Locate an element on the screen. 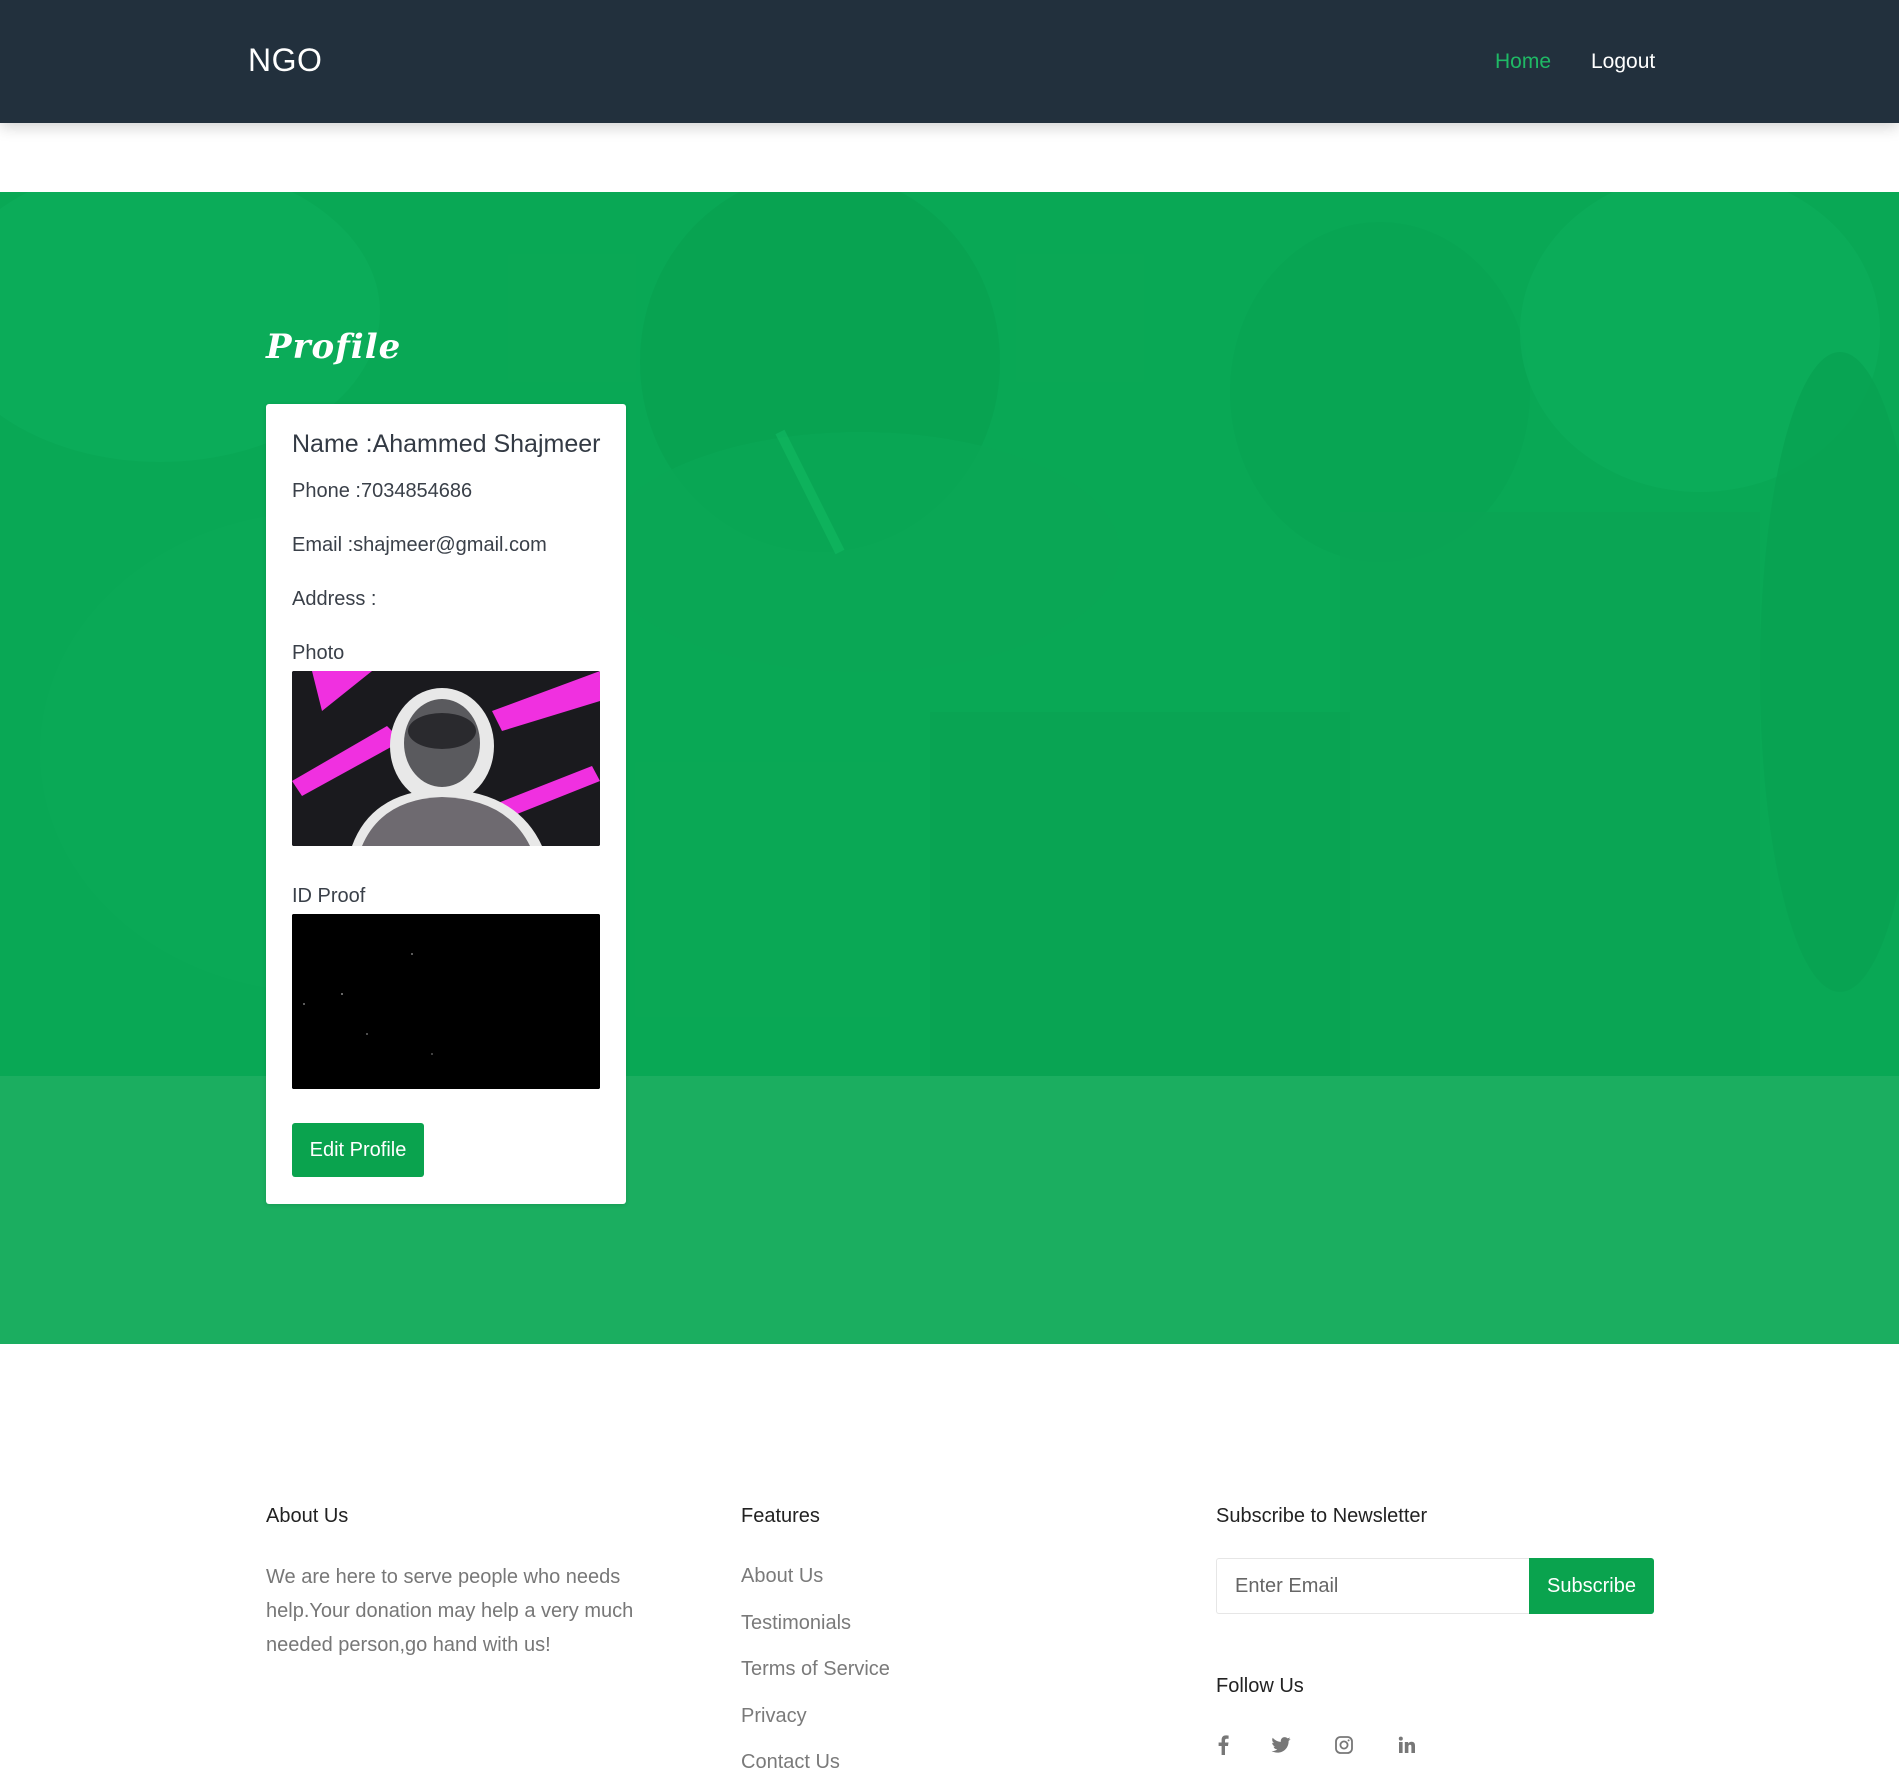  twitter-icon is located at coordinates (1281, 1745).